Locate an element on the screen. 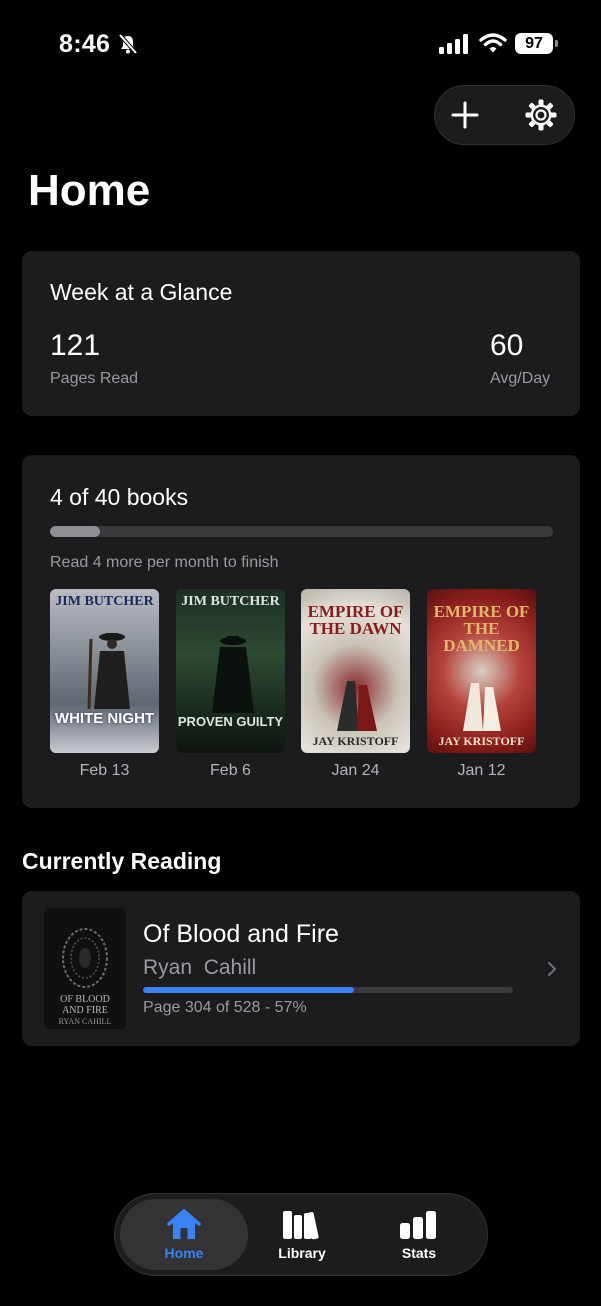 Image resolution: width=601 pixels, height=1306 pixels. goal-progress-bar is located at coordinates (301, 531).